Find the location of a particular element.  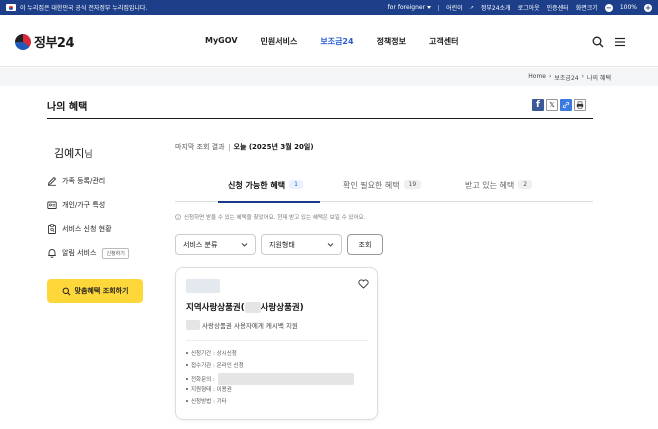

site-logo: 정부24 is located at coordinates (45, 41).